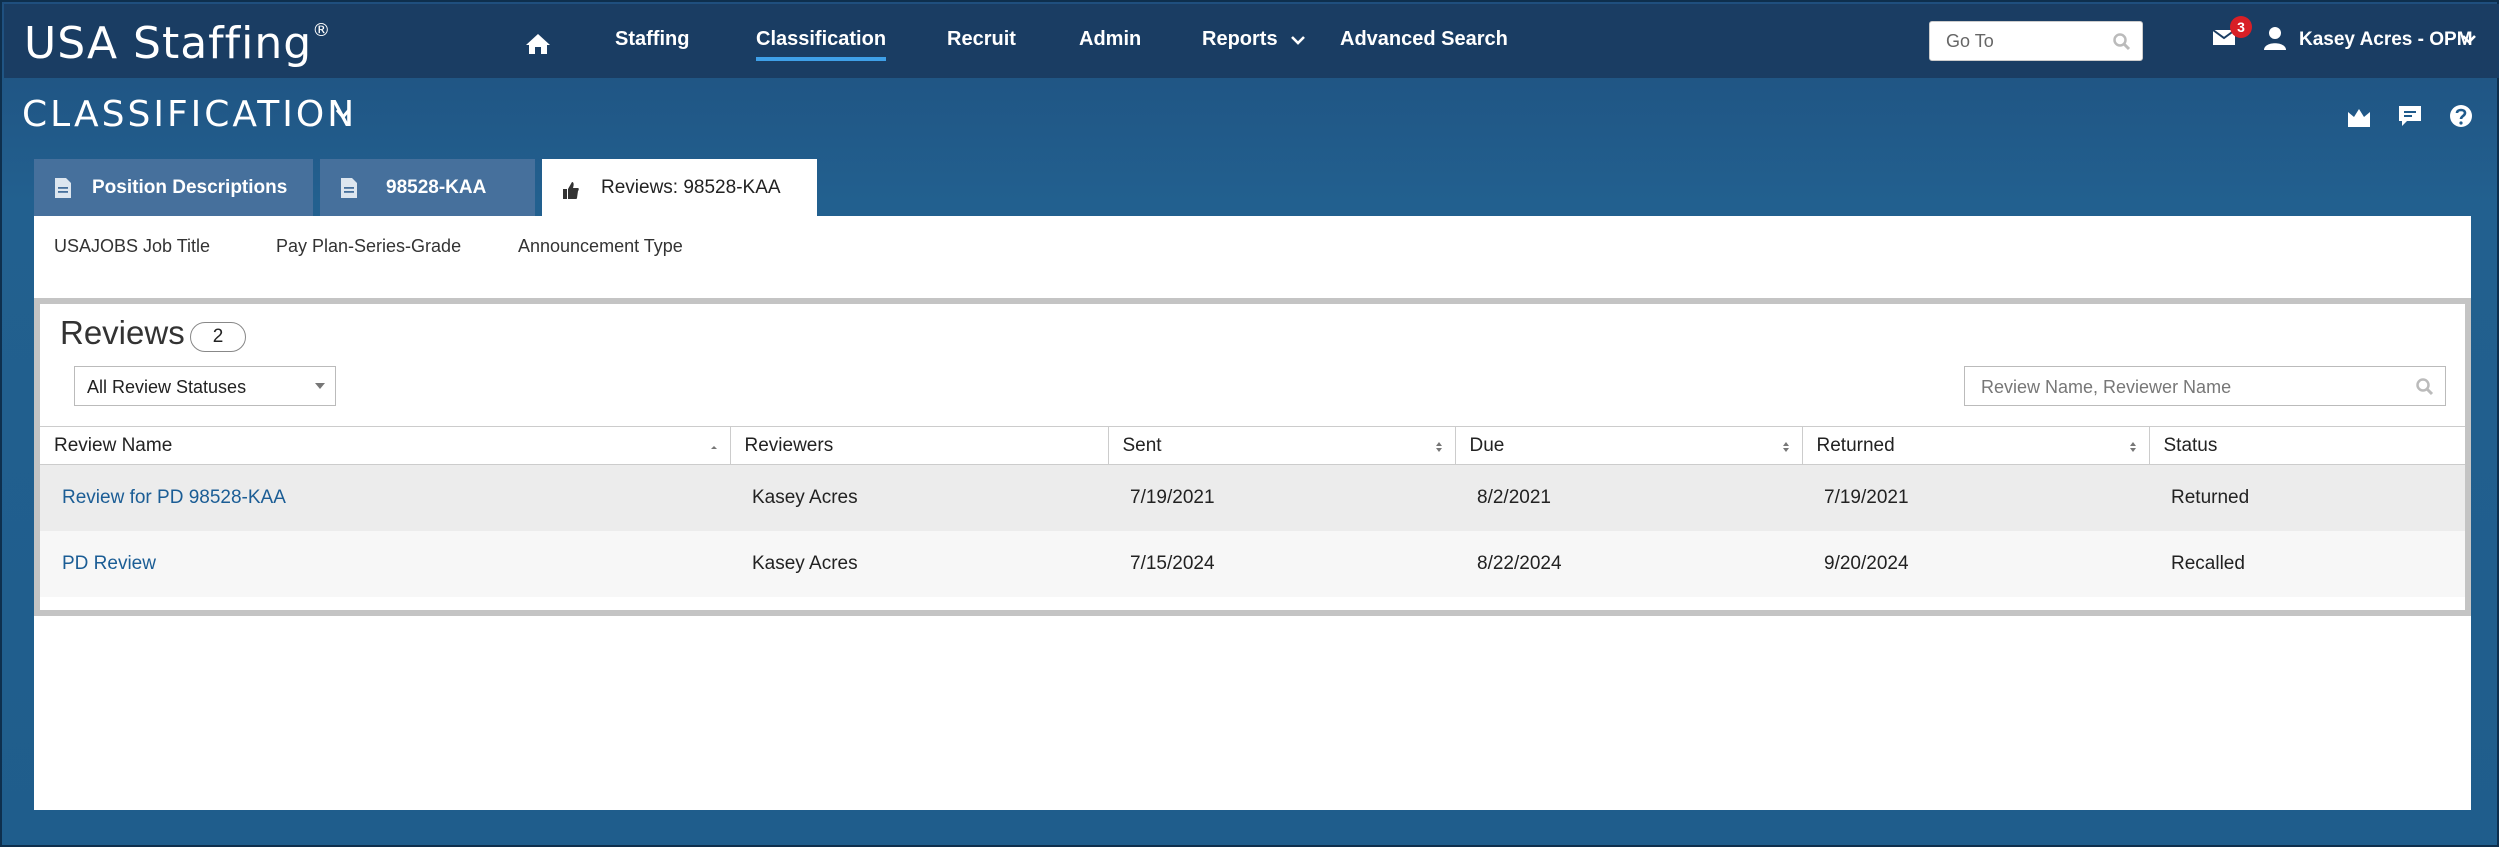  What do you see at coordinates (190, 187) in the screenshot?
I see `tab-label: Position Descriptions` at bounding box center [190, 187].